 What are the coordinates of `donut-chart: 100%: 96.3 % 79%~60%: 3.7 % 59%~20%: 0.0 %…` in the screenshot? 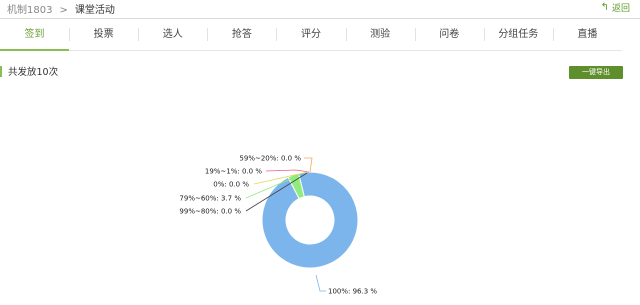 It's located at (278, 225).